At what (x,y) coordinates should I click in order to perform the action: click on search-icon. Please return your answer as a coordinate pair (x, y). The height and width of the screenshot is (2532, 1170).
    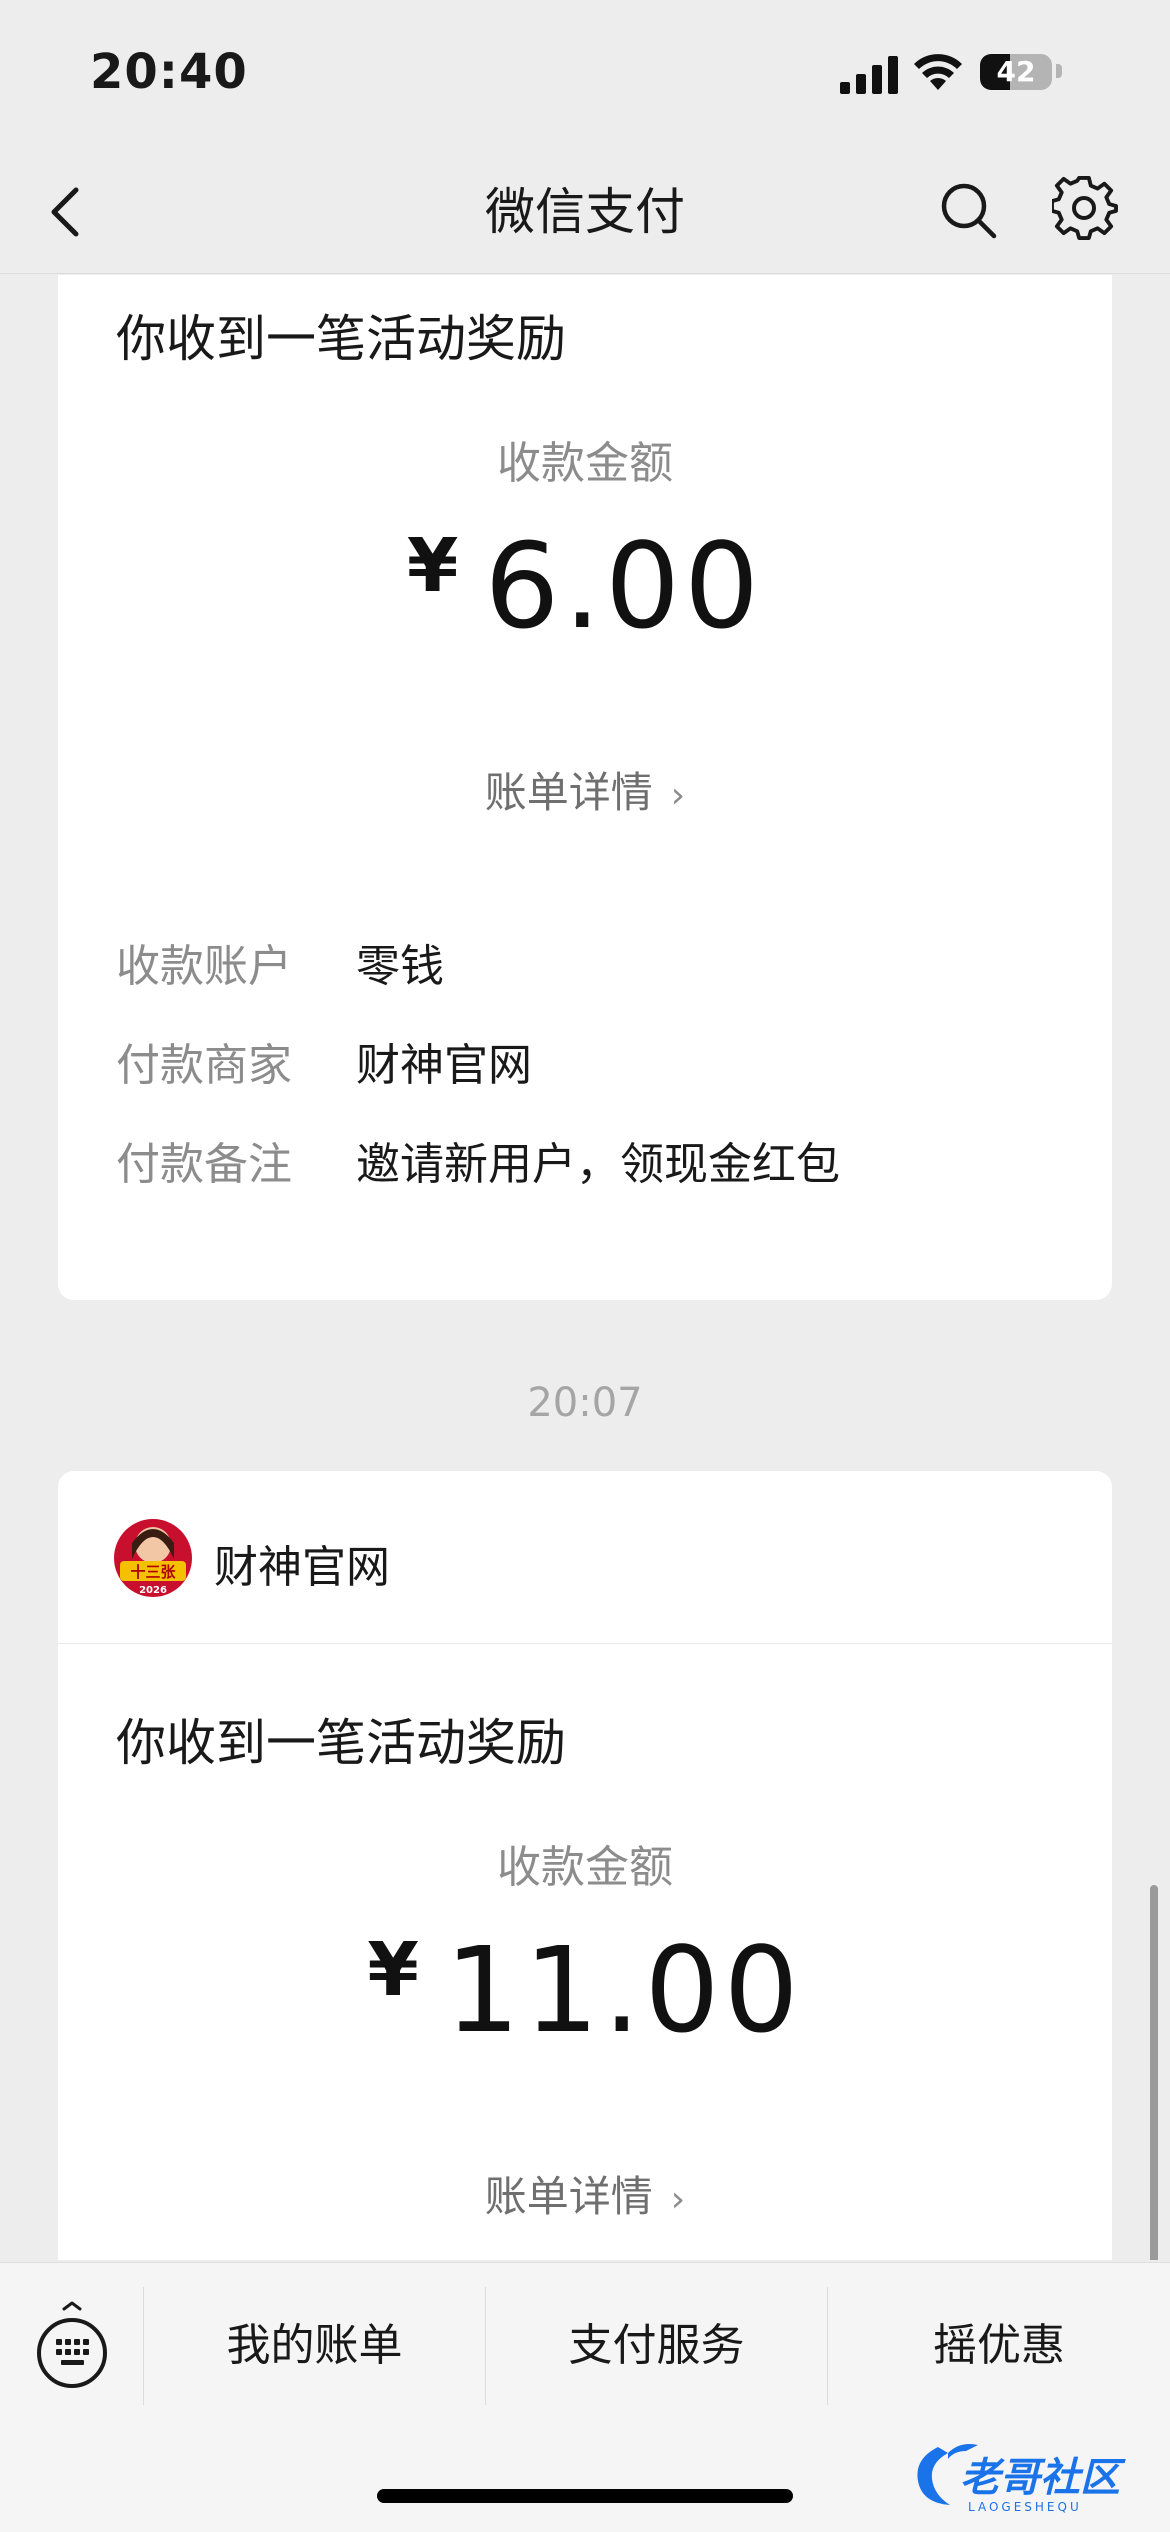
    Looking at the image, I should click on (968, 210).